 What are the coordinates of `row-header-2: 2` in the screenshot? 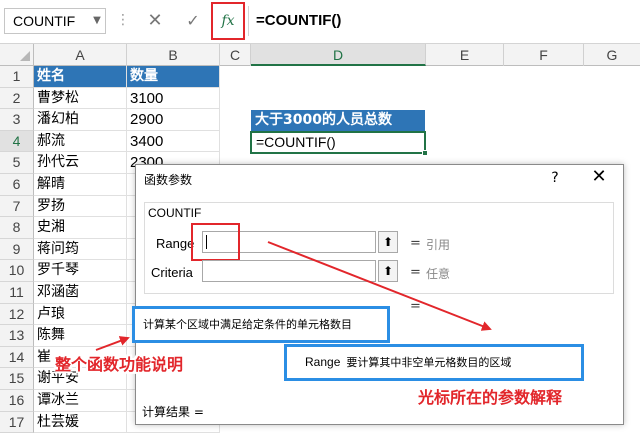 It's located at (17, 98).